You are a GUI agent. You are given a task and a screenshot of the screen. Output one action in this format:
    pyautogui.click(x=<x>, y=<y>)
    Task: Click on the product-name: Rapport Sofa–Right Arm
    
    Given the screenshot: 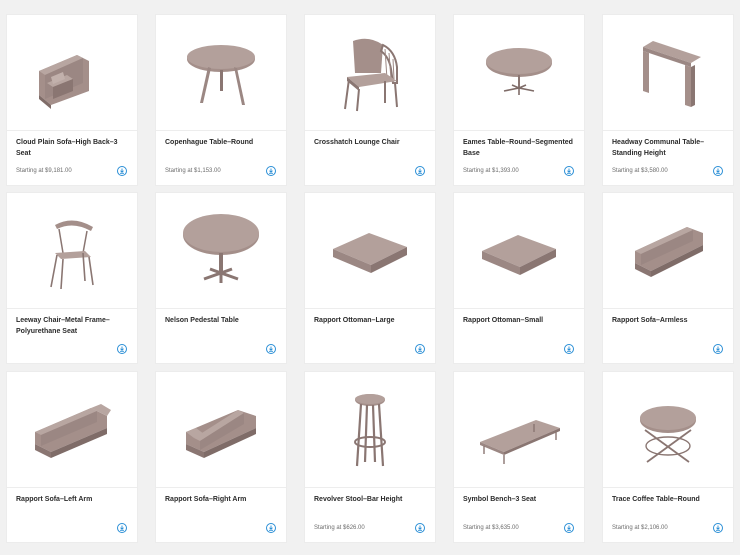 What is the action you would take?
    pyautogui.click(x=222, y=499)
    